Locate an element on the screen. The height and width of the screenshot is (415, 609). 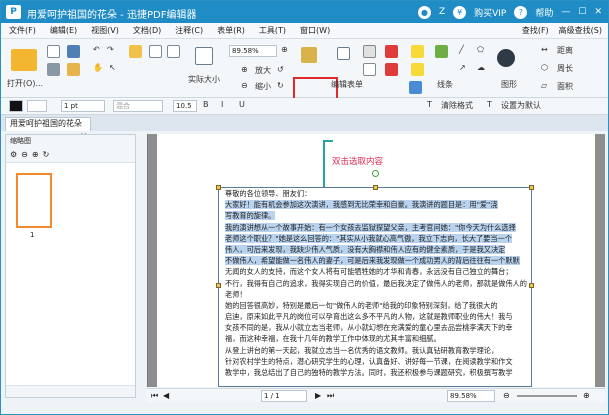
find-button: 查找(F) is located at coordinates (535, 30).